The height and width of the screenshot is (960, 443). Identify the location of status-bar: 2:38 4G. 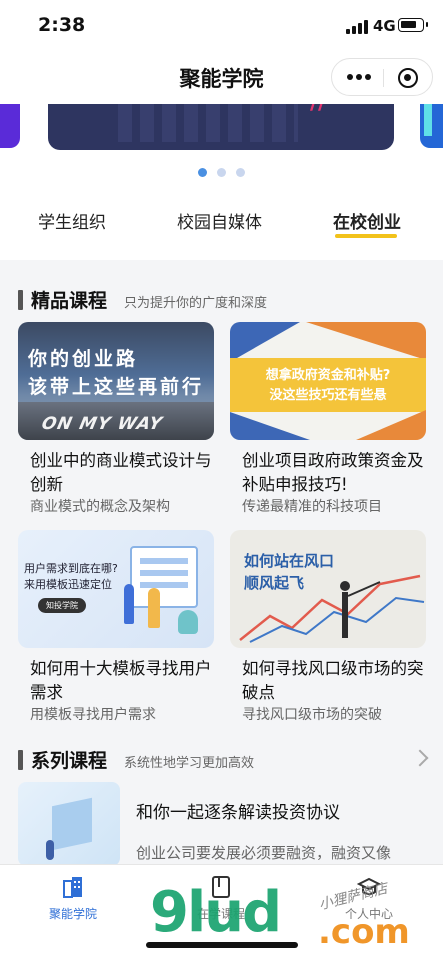
(221, 26).